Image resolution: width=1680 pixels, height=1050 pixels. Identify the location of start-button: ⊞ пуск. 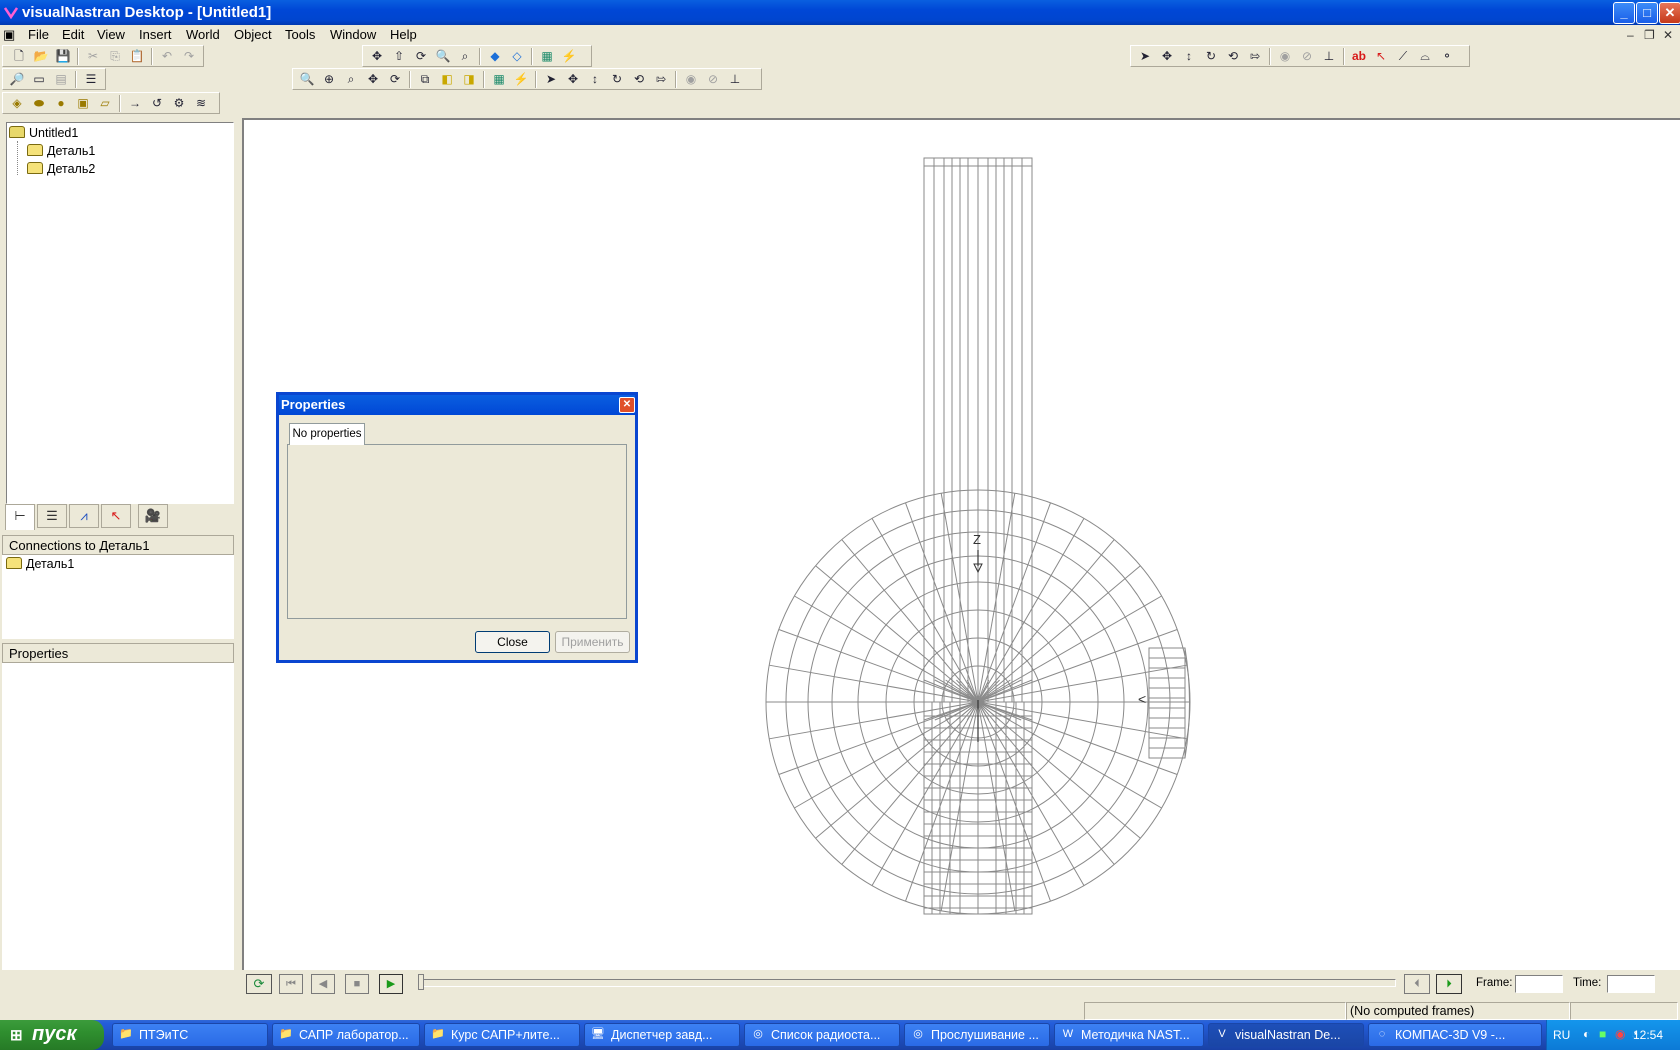
(52, 1035).